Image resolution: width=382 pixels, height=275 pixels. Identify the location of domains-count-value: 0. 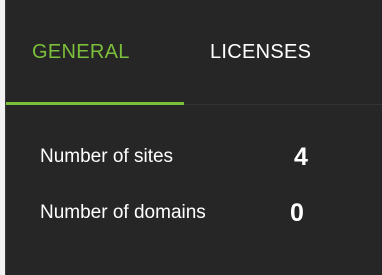
(297, 213).